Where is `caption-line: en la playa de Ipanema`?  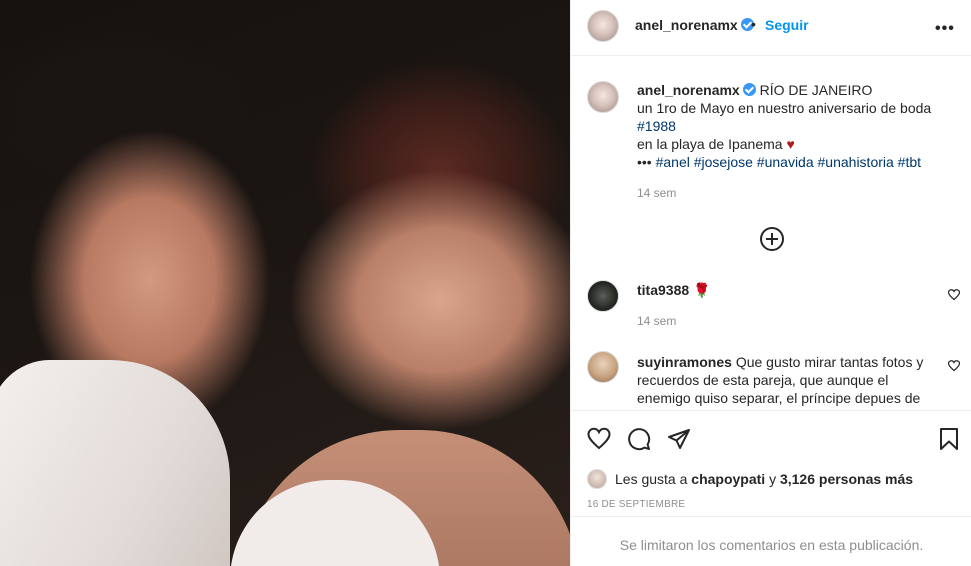
caption-line: en la playa de Ipanema is located at coordinates (710, 144).